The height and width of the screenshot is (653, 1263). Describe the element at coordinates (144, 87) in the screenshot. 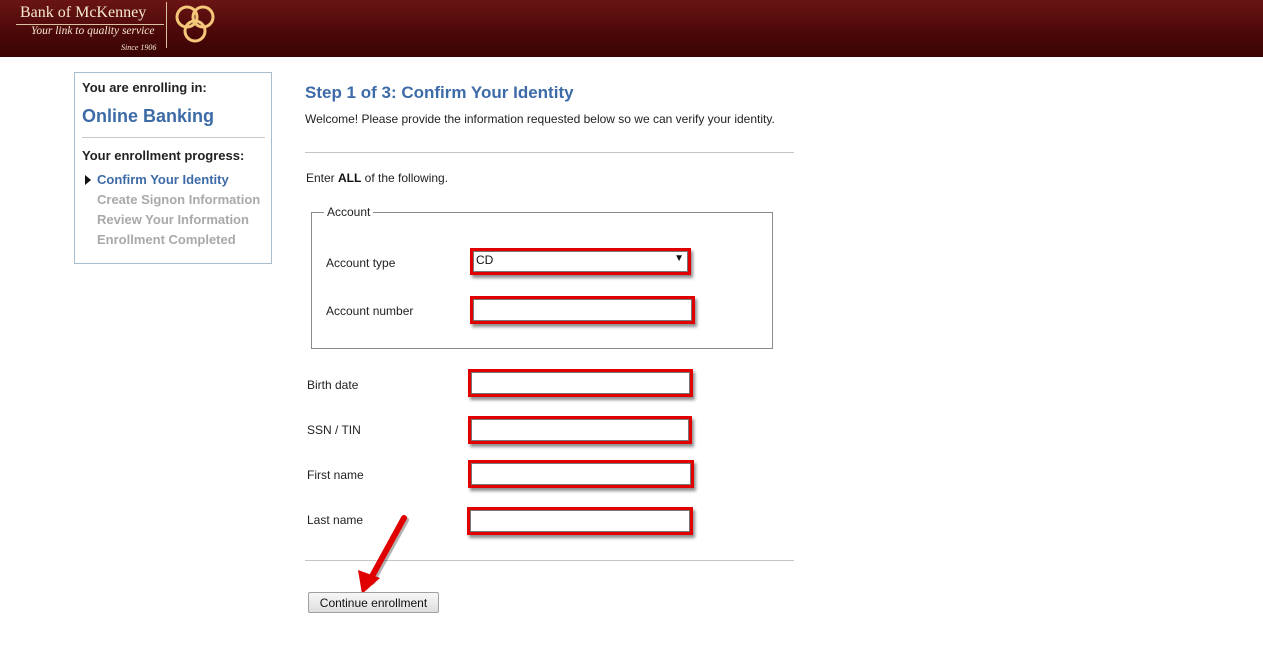

I see `enrolling-in-label: You are enrolling in:` at that location.